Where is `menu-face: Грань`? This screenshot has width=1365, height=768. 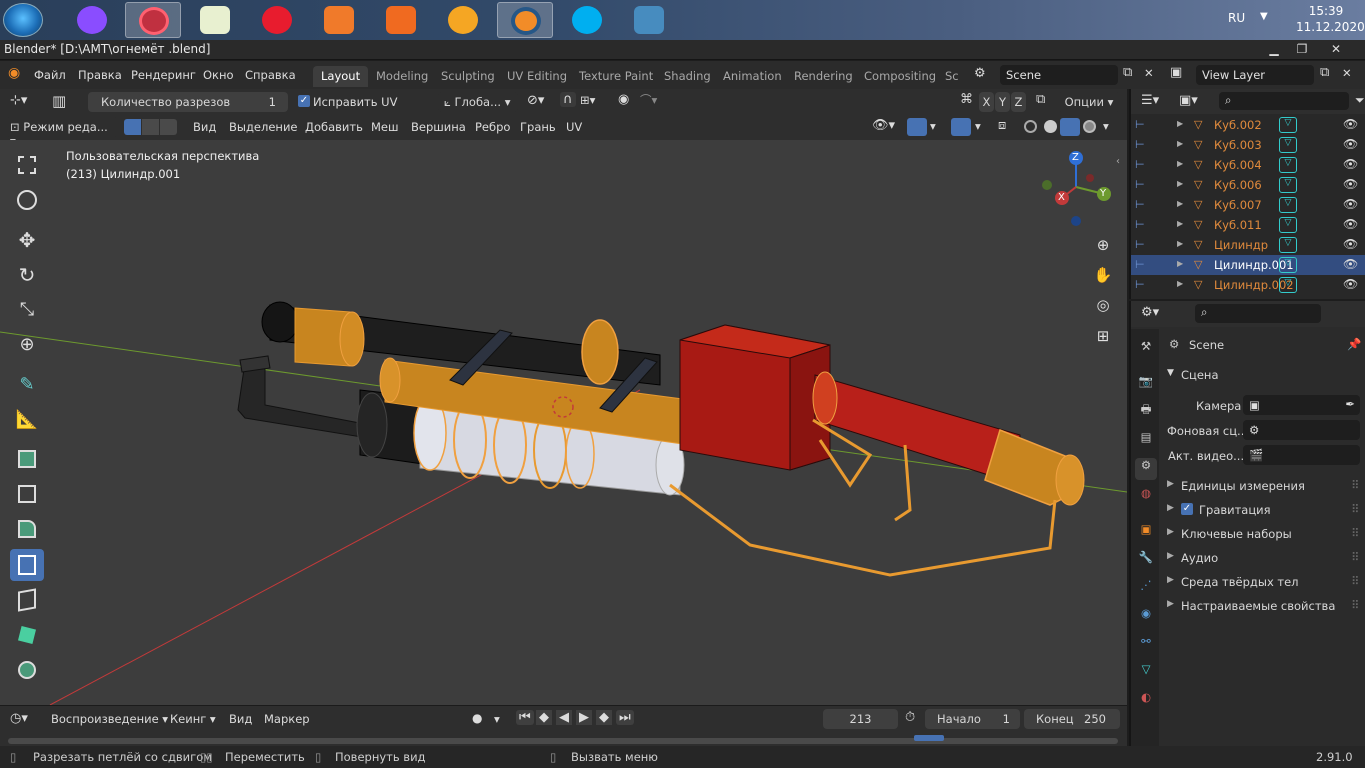
menu-face: Грань is located at coordinates (538, 127).